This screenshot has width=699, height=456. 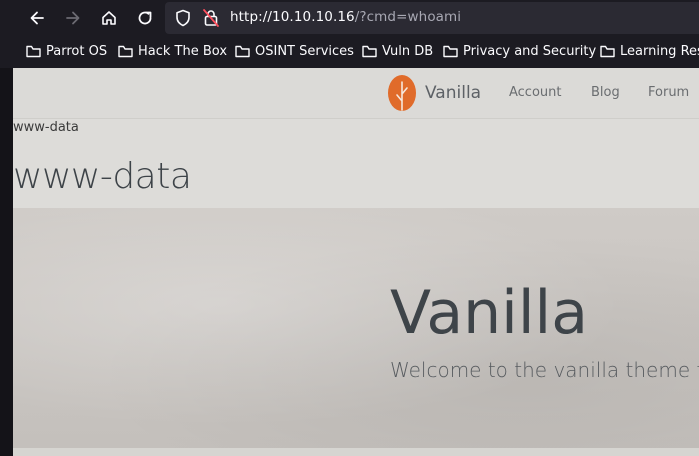 I want to click on bookmark-parrot-os: Parrot OS, so click(x=66, y=51).